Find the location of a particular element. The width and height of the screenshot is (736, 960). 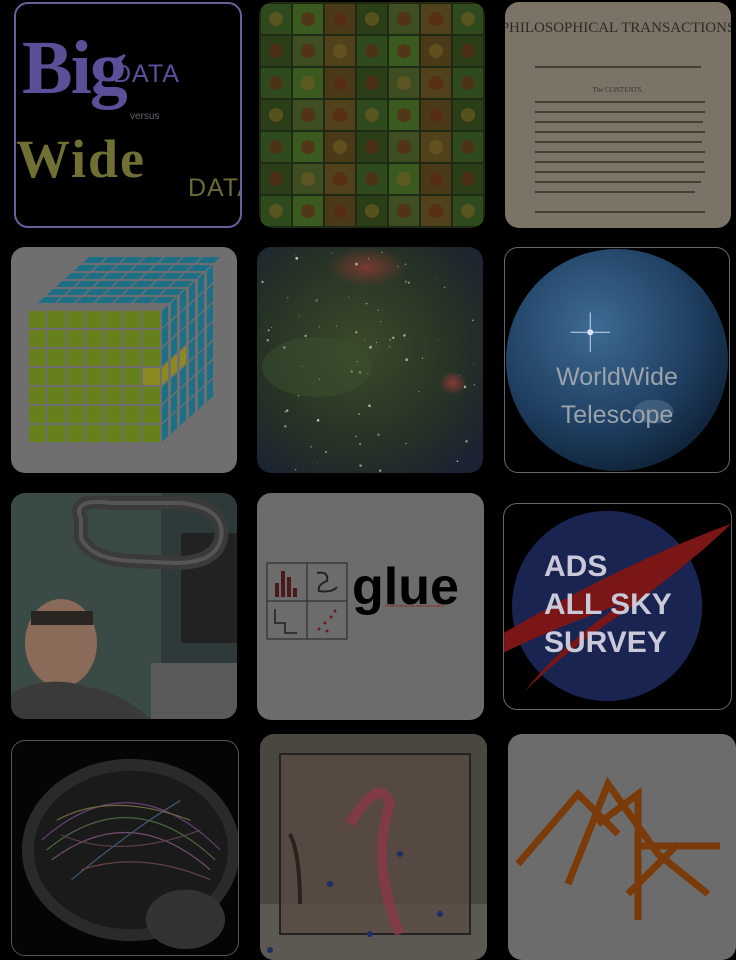

tile-ads-all-sky-survey: ADS ALL SKY SURVEY is located at coordinates (617, 606).